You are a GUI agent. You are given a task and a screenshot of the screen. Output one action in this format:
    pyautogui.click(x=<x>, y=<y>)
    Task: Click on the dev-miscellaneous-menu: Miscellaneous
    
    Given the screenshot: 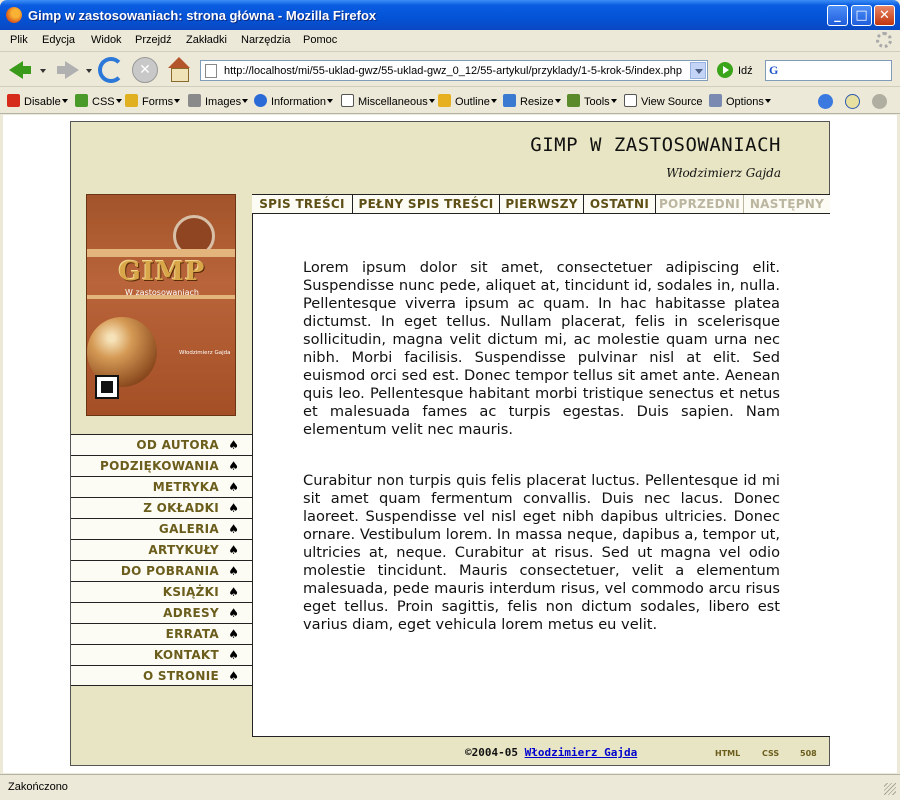 What is the action you would take?
    pyautogui.click(x=388, y=101)
    